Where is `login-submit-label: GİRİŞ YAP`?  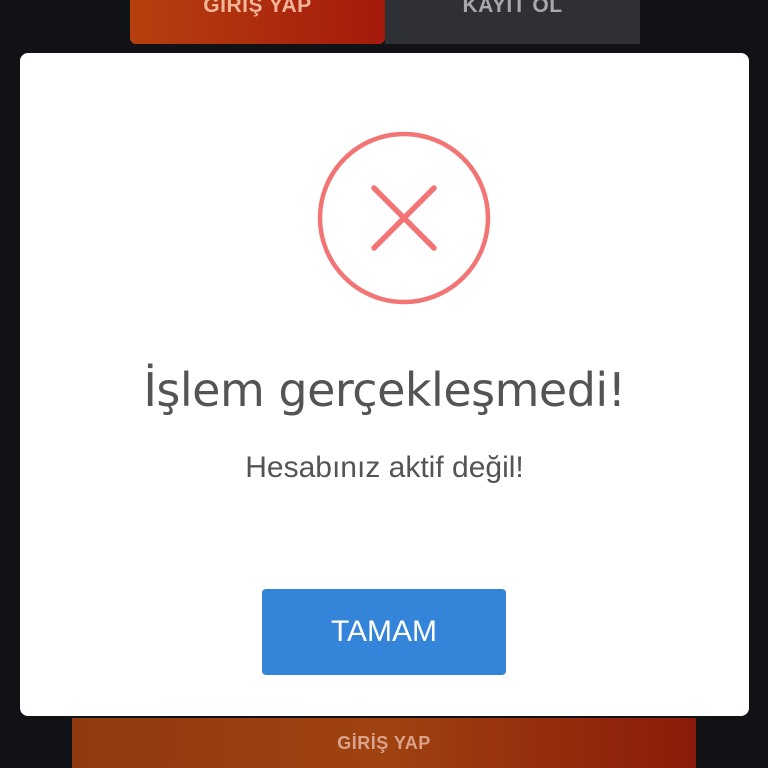 login-submit-label: GİRİŞ YAP is located at coordinates (384, 742).